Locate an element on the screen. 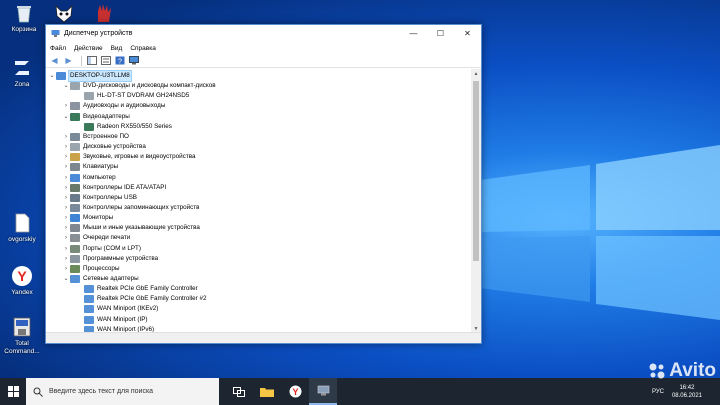 The height and width of the screenshot is (405, 720). desktop-icon-ovgorskiy: ovgorskiy is located at coordinates (22, 228).